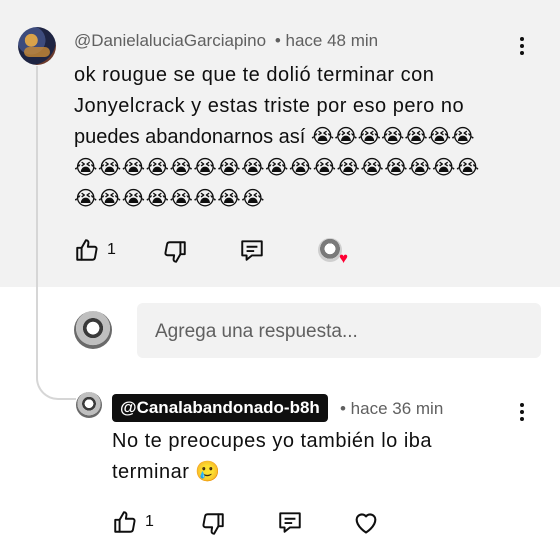  What do you see at coordinates (166, 472) in the screenshot?
I see `reply-text-line: terminar 🥲` at bounding box center [166, 472].